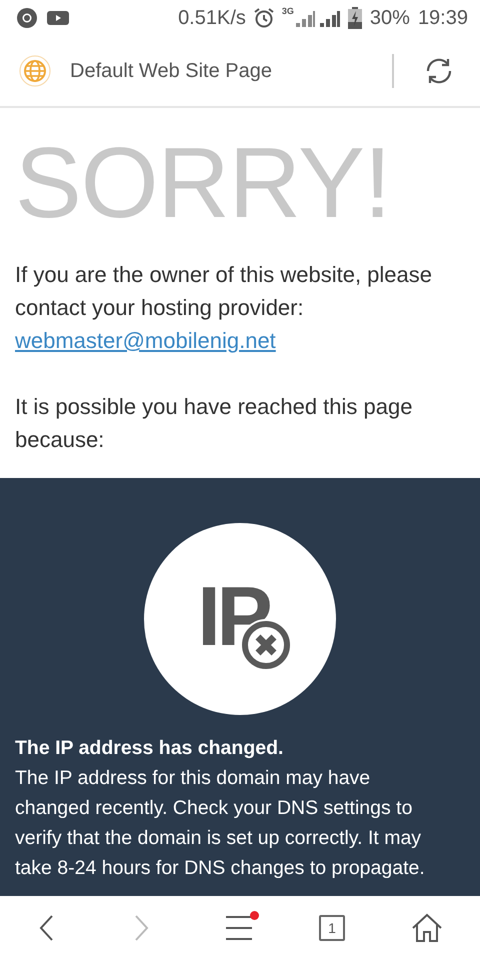 The image size is (480, 960). Describe the element at coordinates (288, 11) in the screenshot. I see `network-type: 3G` at that location.